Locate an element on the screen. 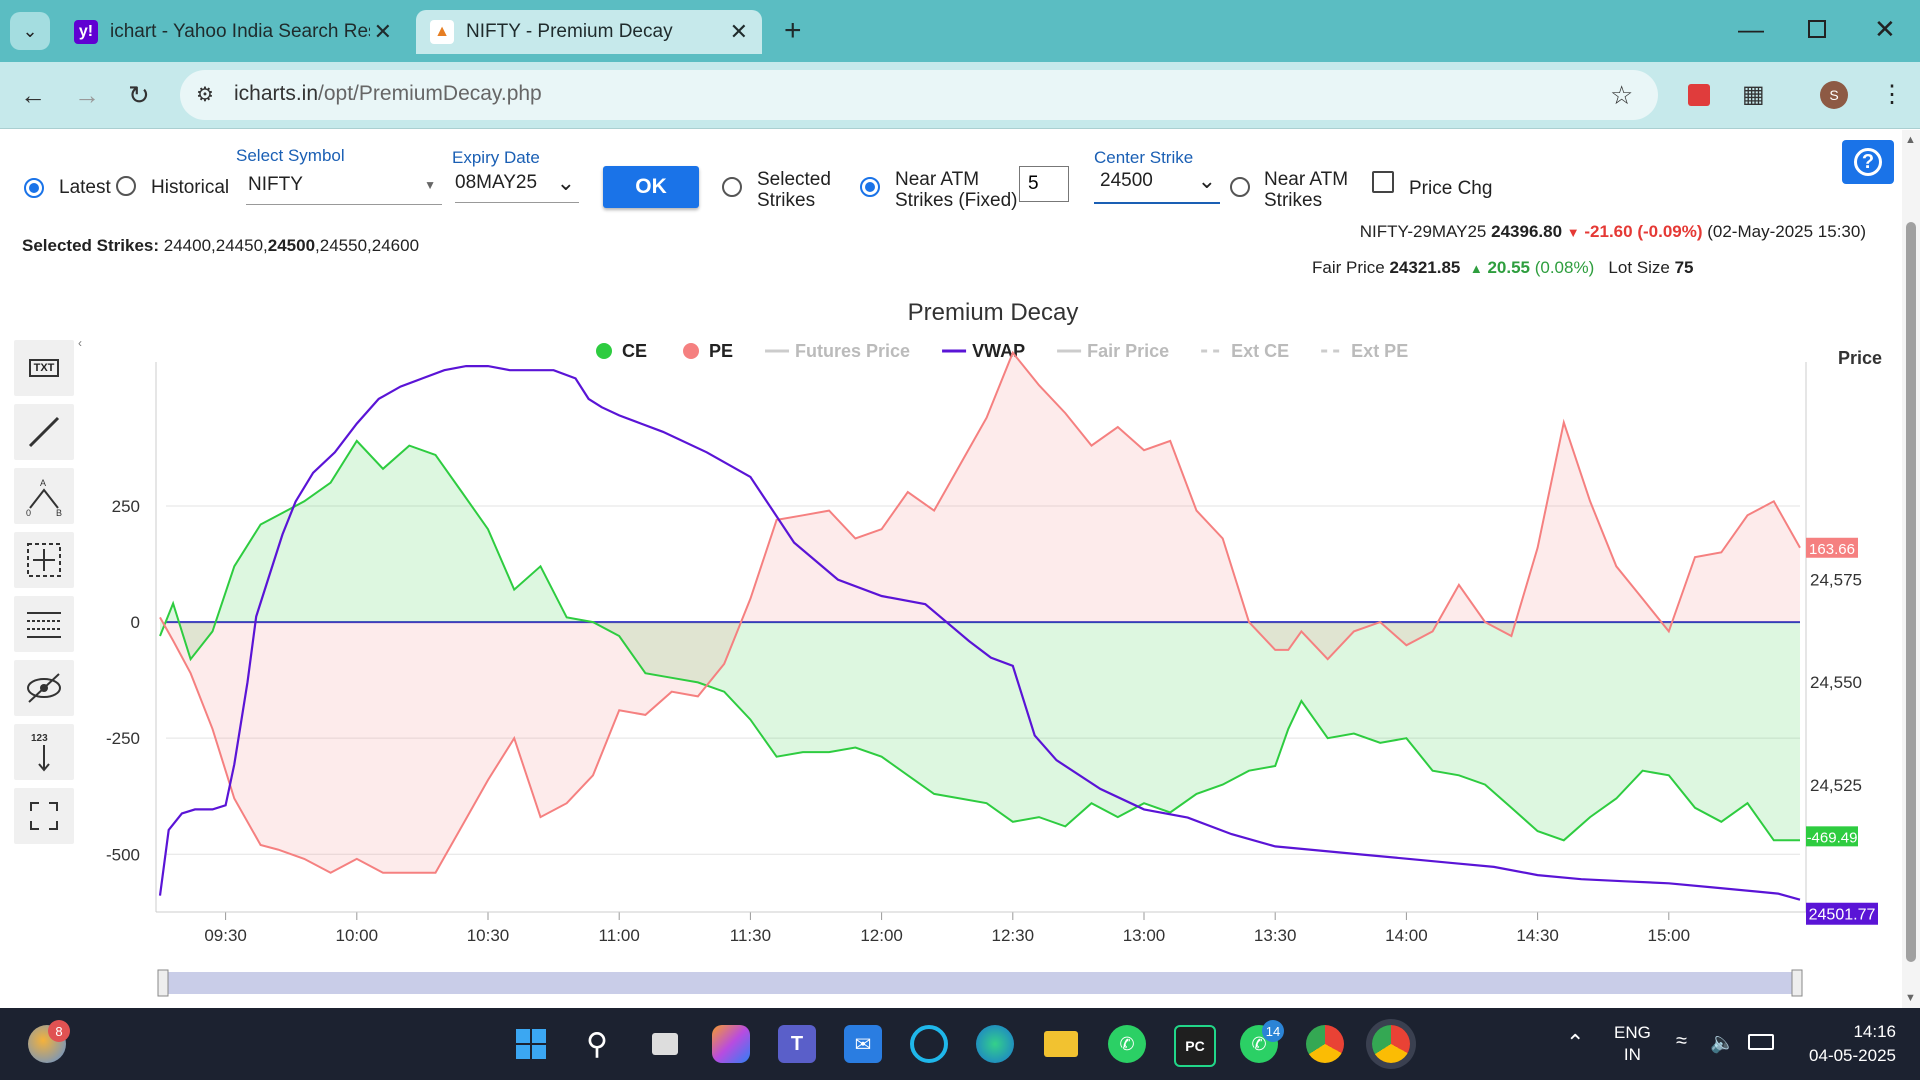 This screenshot has width=1920, height=1080. file-explorer-icon is located at coordinates (1061, 1044).